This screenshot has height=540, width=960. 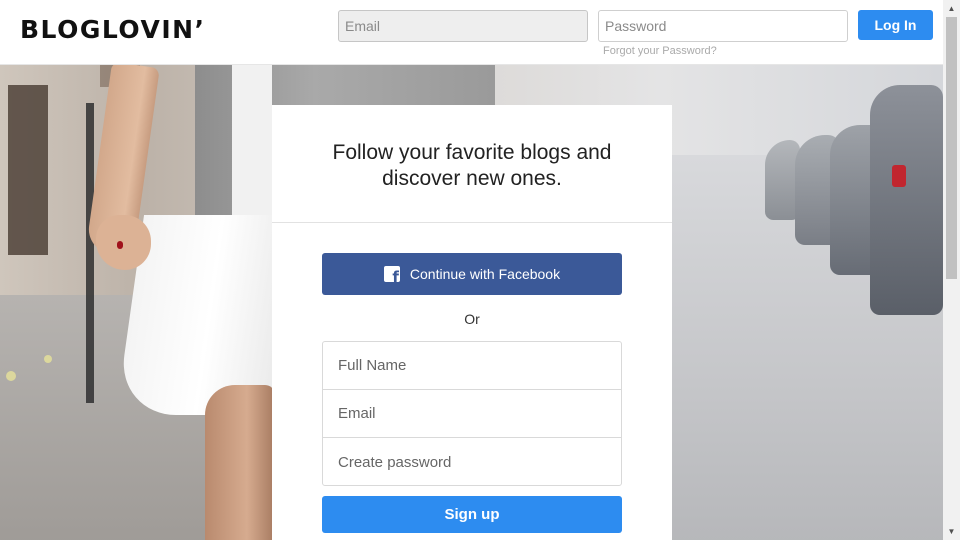 I want to click on sign-up-button: Sign up, so click(x=472, y=514).